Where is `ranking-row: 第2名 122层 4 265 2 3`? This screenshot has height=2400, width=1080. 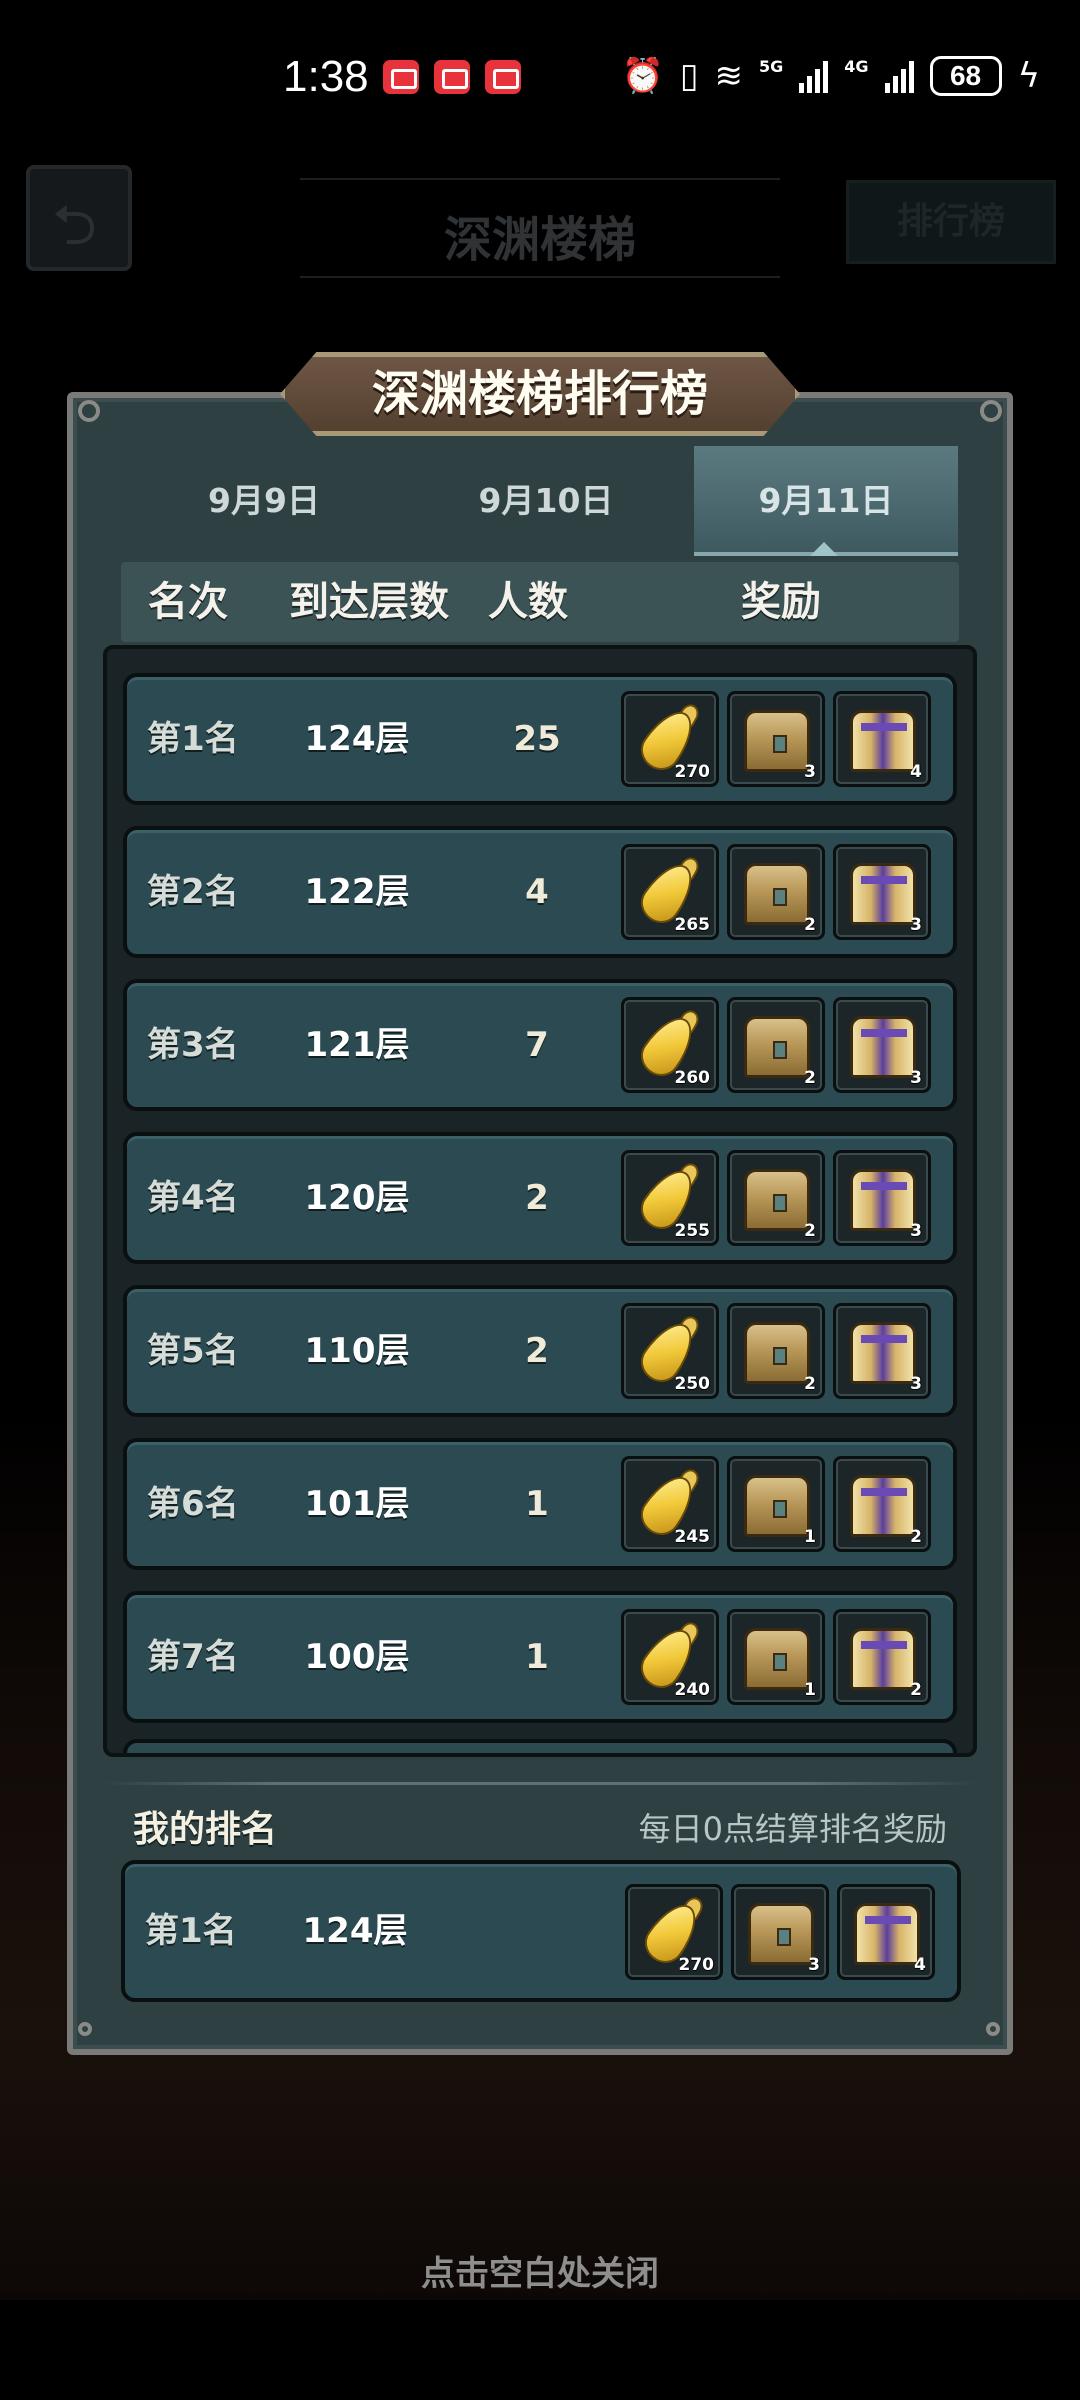
ranking-row: 第2名 122层 4 265 2 3 is located at coordinates (540, 892).